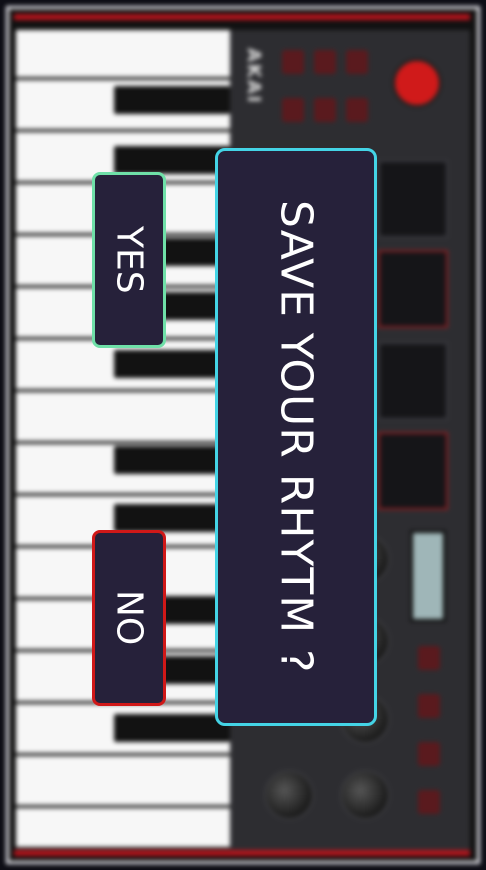 Image resolution: width=486 pixels, height=870 pixels. I want to click on device-display, so click(428, 576).